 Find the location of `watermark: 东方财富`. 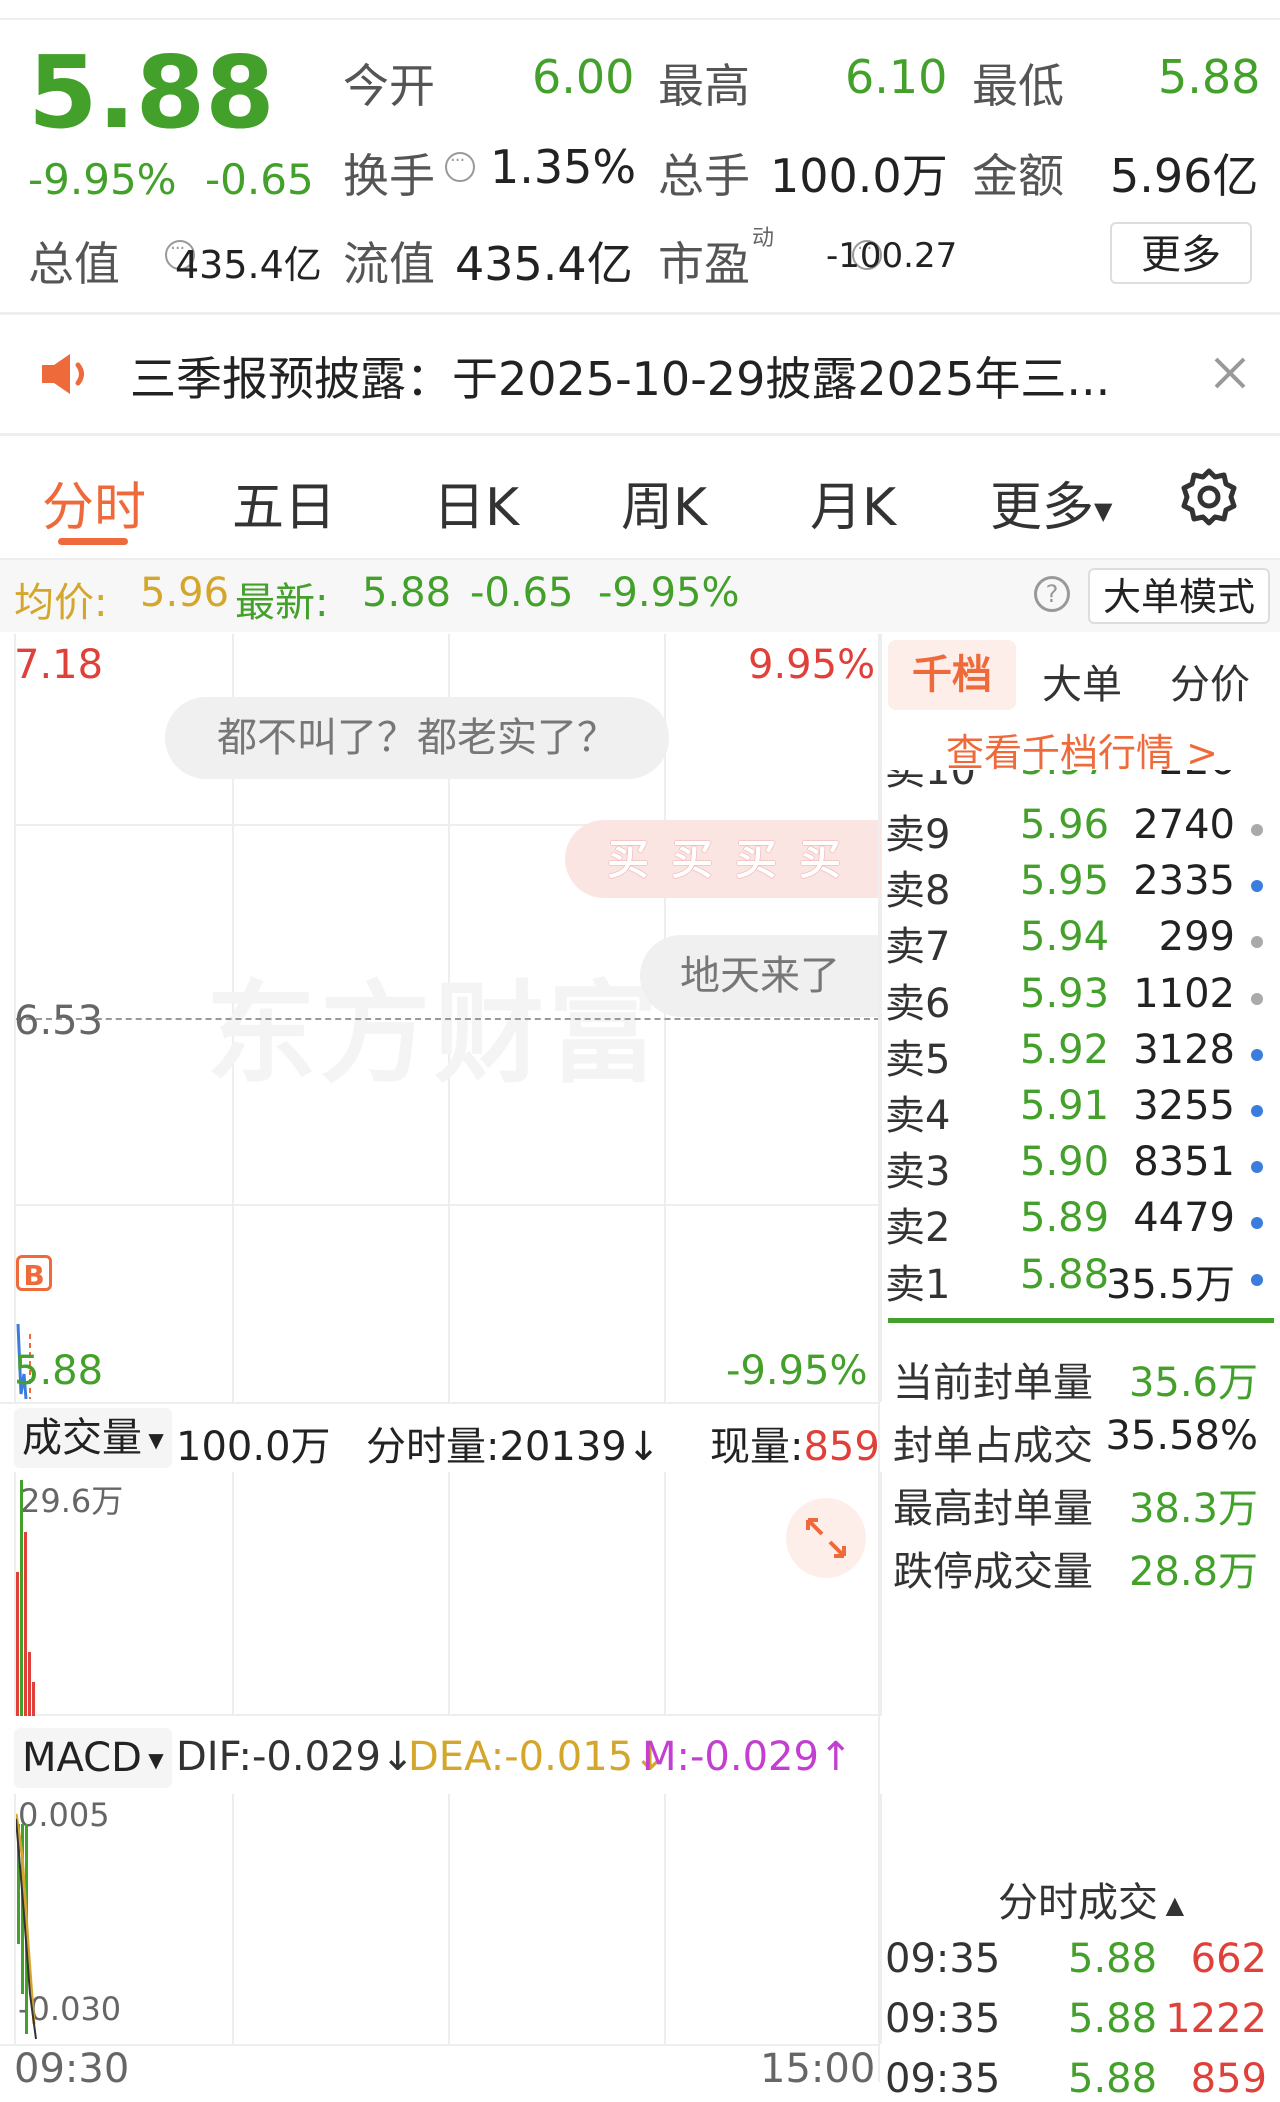

watermark: 东方财富 is located at coordinates (434, 1034).